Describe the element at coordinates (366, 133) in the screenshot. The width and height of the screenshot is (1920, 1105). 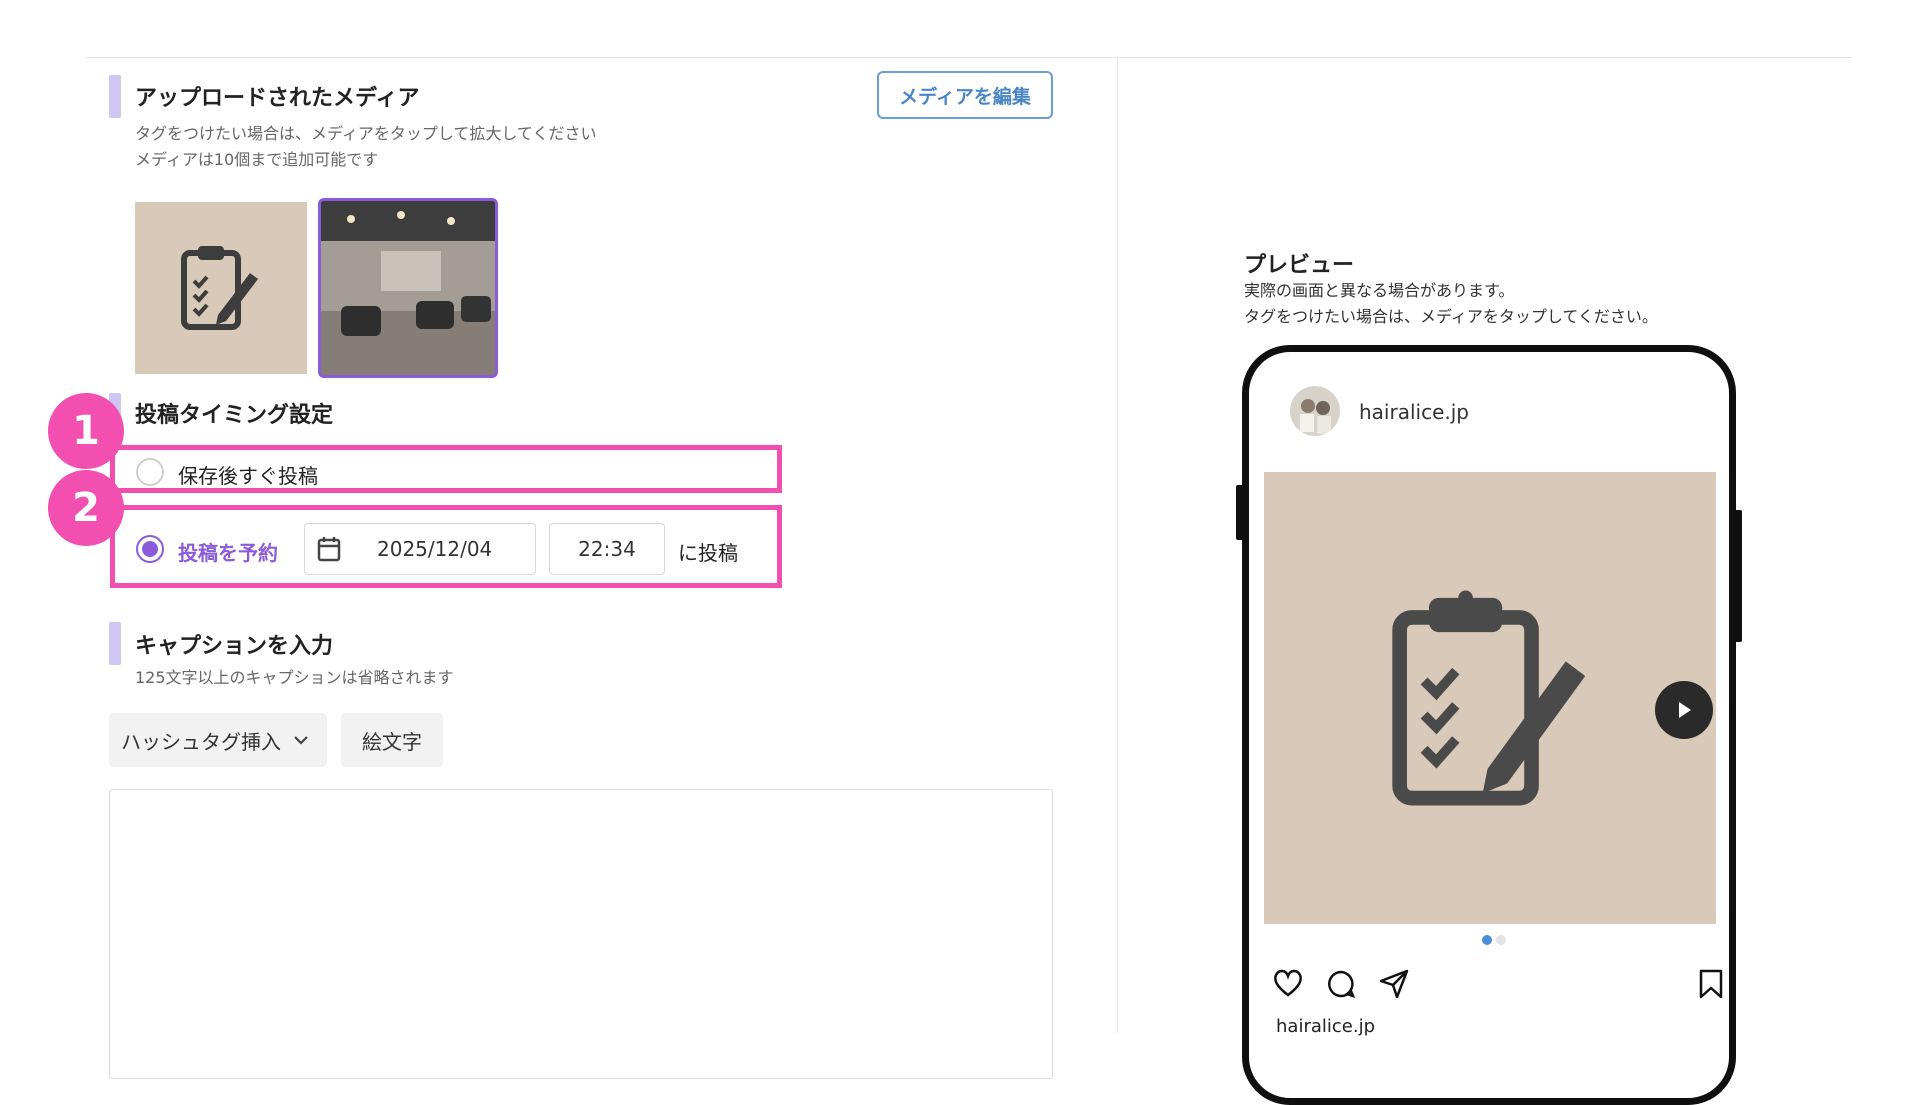
I see `uploaded-media-hint-1: タグをつけたい場合は、メディアをタップして拡大してください` at that location.